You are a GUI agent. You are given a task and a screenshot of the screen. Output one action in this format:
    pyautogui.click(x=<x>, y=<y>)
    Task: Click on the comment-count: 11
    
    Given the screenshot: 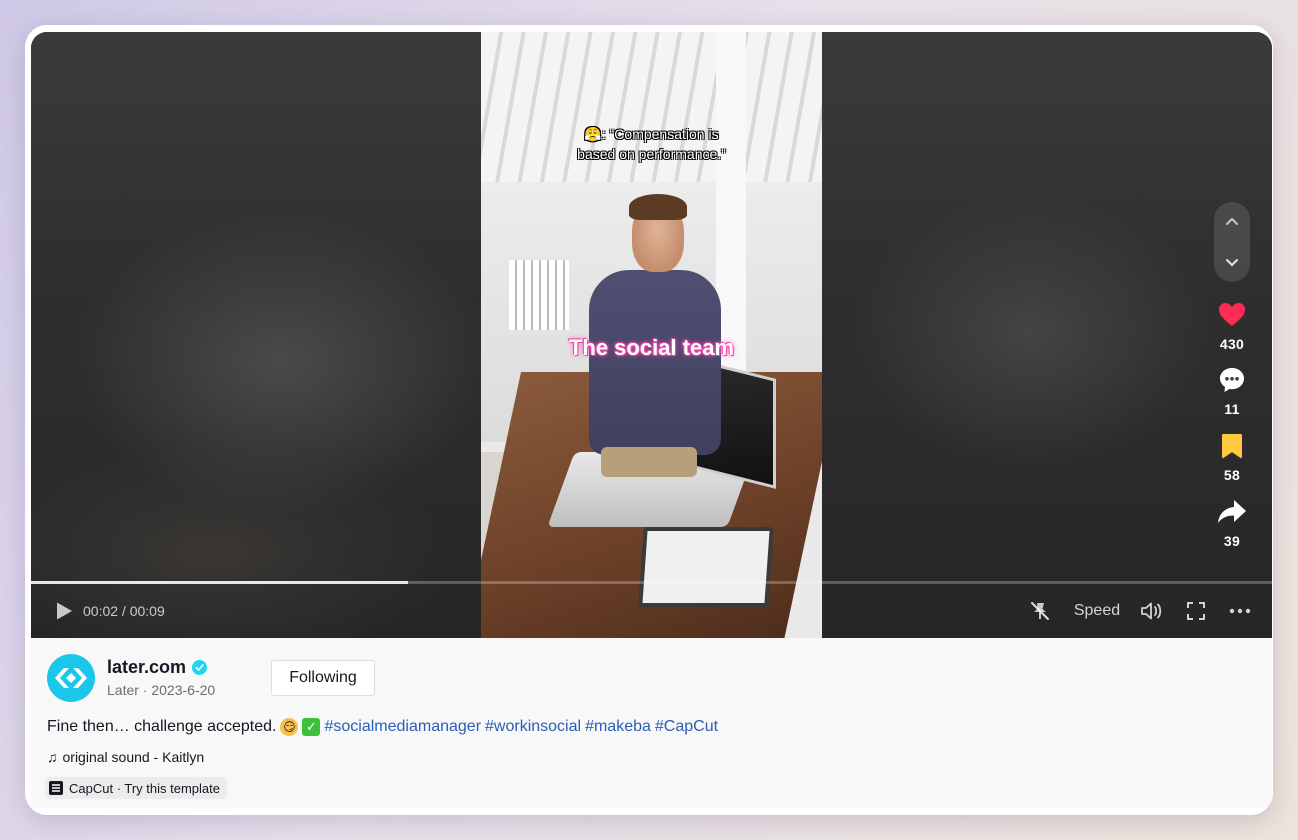 What is the action you would take?
    pyautogui.click(x=1232, y=409)
    